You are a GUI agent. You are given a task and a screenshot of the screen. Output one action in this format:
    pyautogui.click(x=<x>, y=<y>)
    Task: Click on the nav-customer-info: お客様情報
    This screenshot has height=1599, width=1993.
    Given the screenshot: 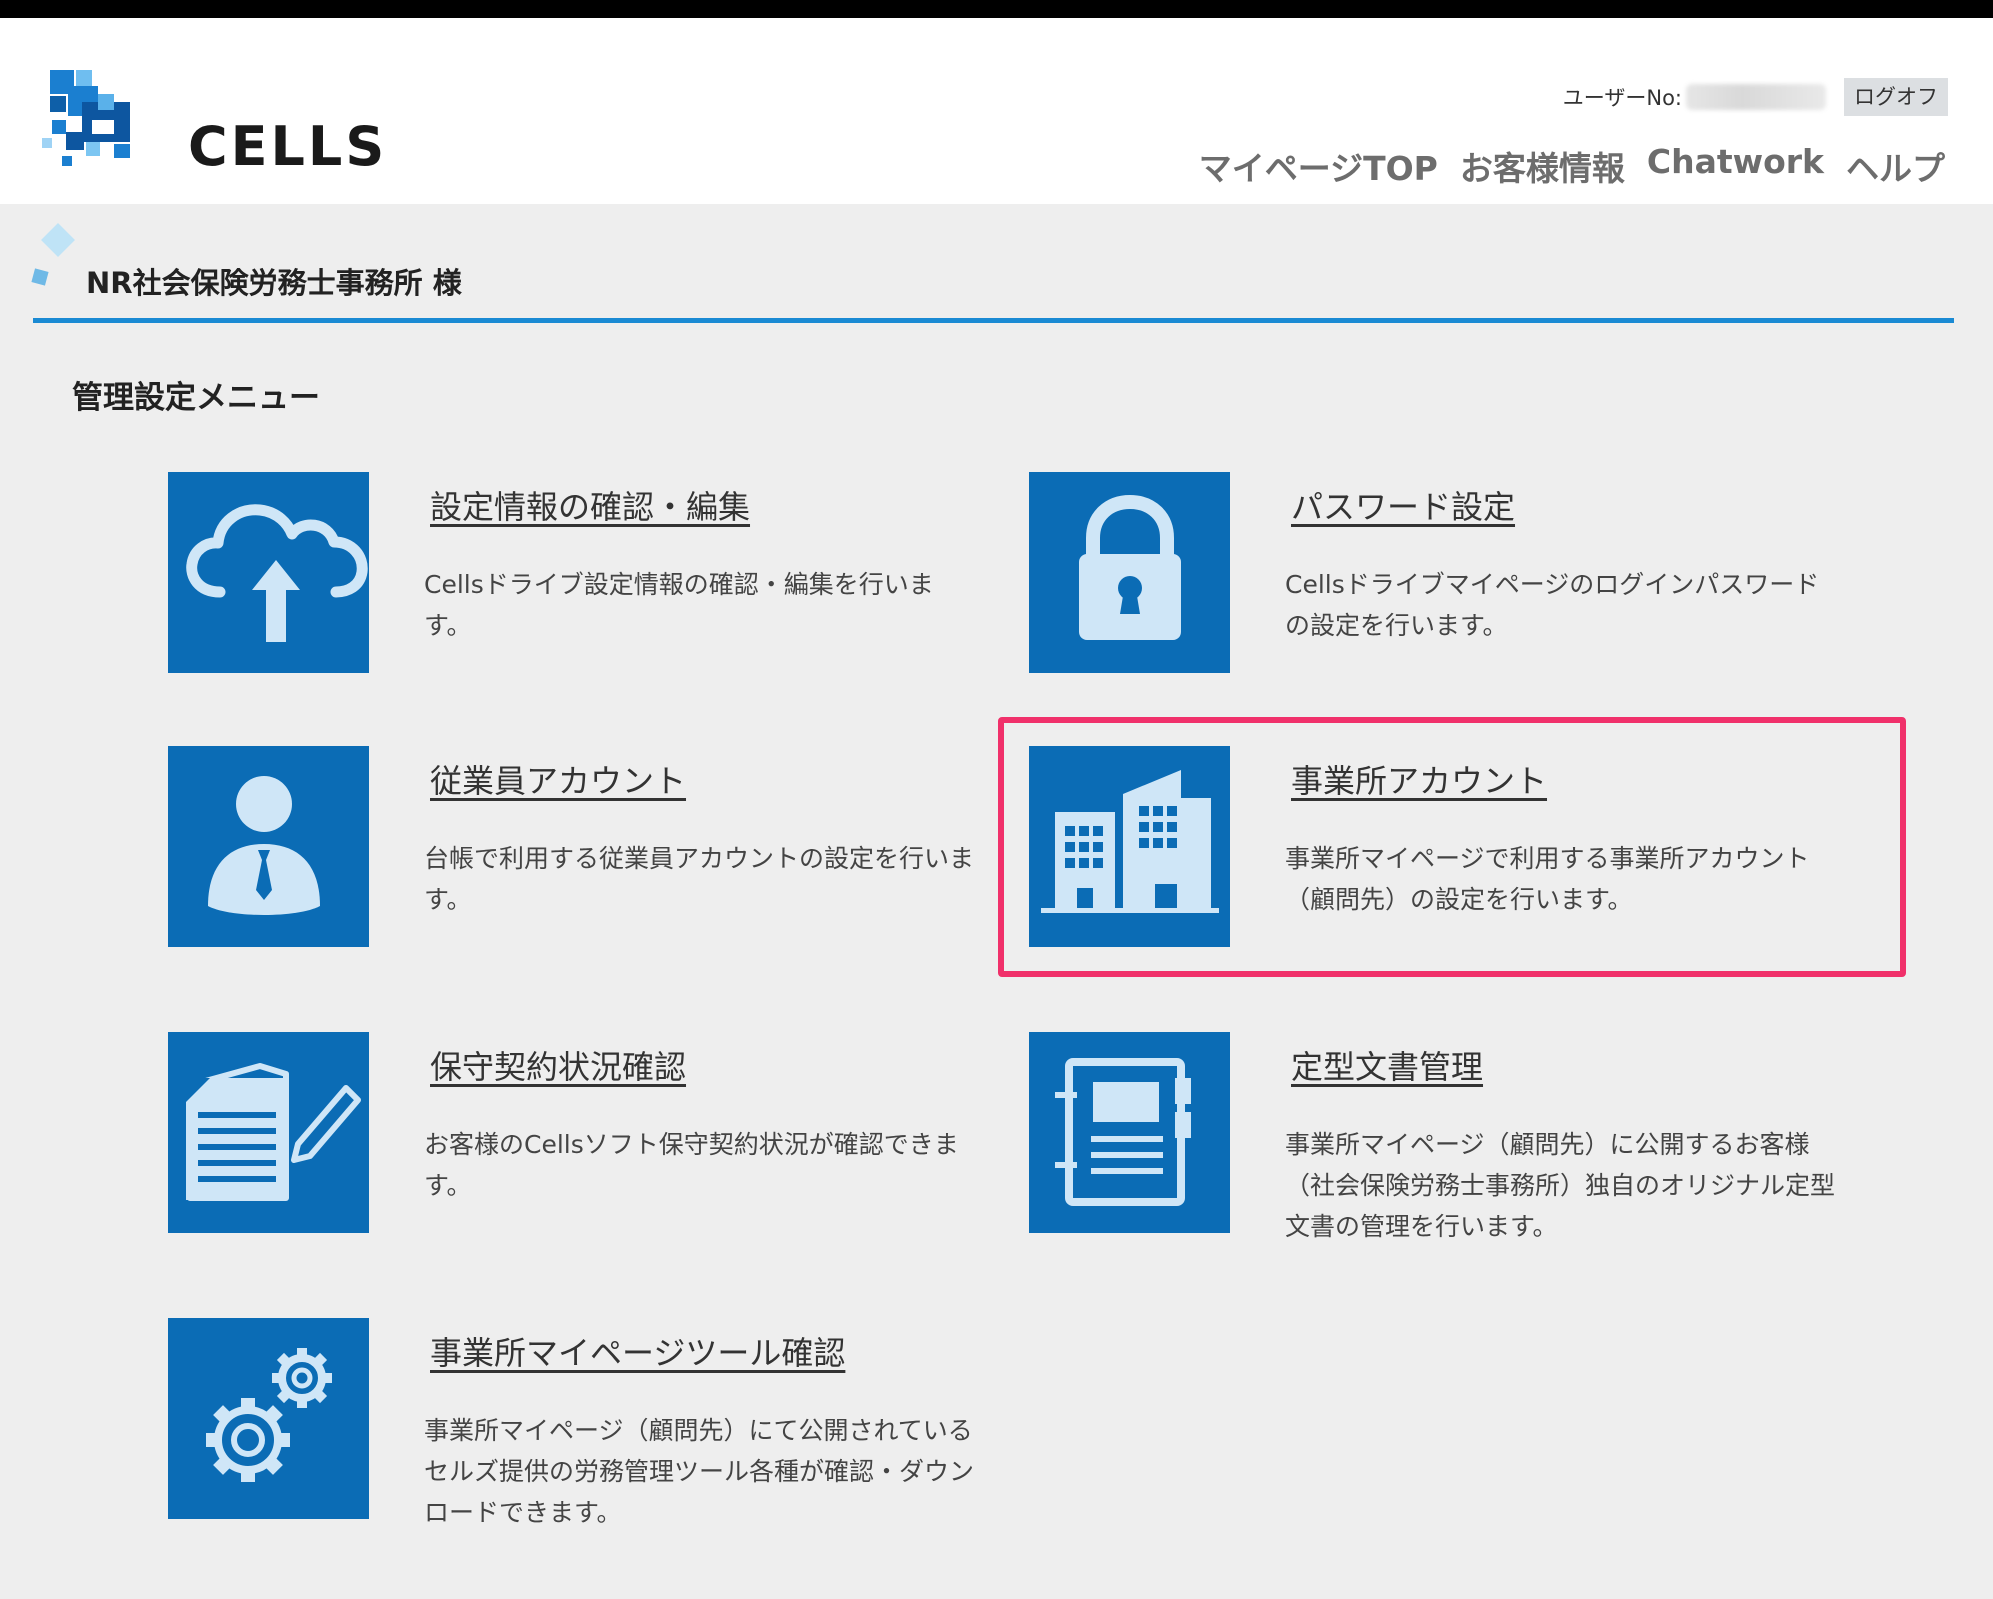 What is the action you would take?
    pyautogui.click(x=1542, y=166)
    